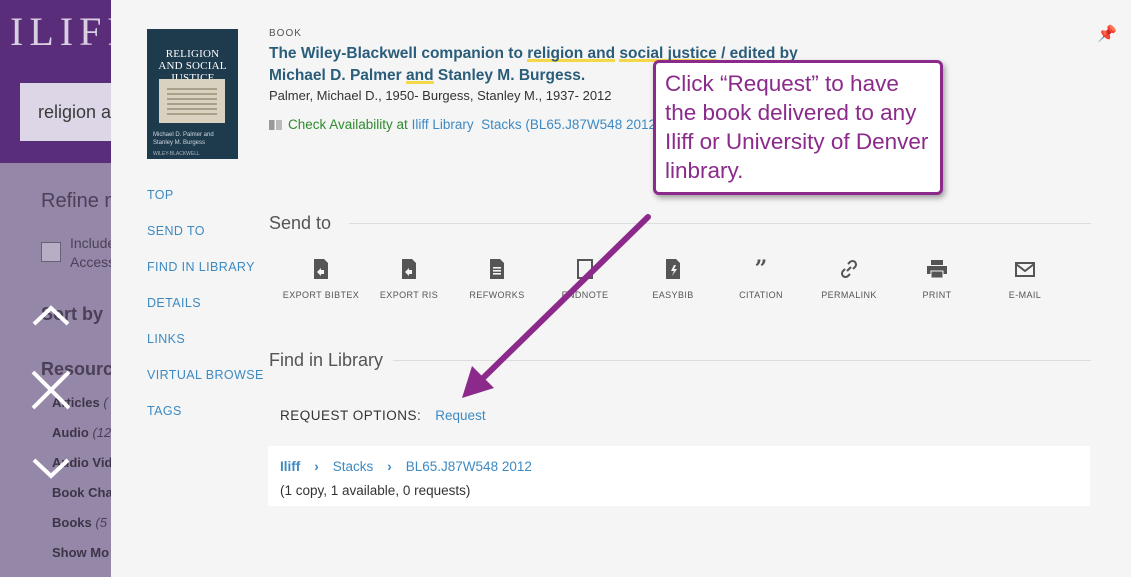 The width and height of the screenshot is (1131, 577). What do you see at coordinates (51, 390) in the screenshot?
I see `close-icon` at bounding box center [51, 390].